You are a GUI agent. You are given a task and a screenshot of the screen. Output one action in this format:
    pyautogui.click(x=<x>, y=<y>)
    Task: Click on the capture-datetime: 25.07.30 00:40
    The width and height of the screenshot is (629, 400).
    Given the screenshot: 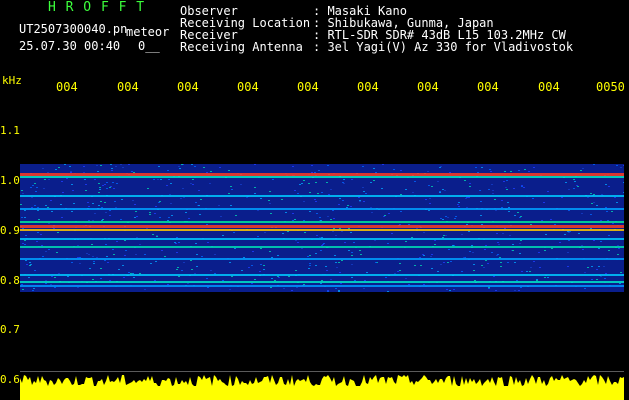 What is the action you would take?
    pyautogui.click(x=70, y=46)
    